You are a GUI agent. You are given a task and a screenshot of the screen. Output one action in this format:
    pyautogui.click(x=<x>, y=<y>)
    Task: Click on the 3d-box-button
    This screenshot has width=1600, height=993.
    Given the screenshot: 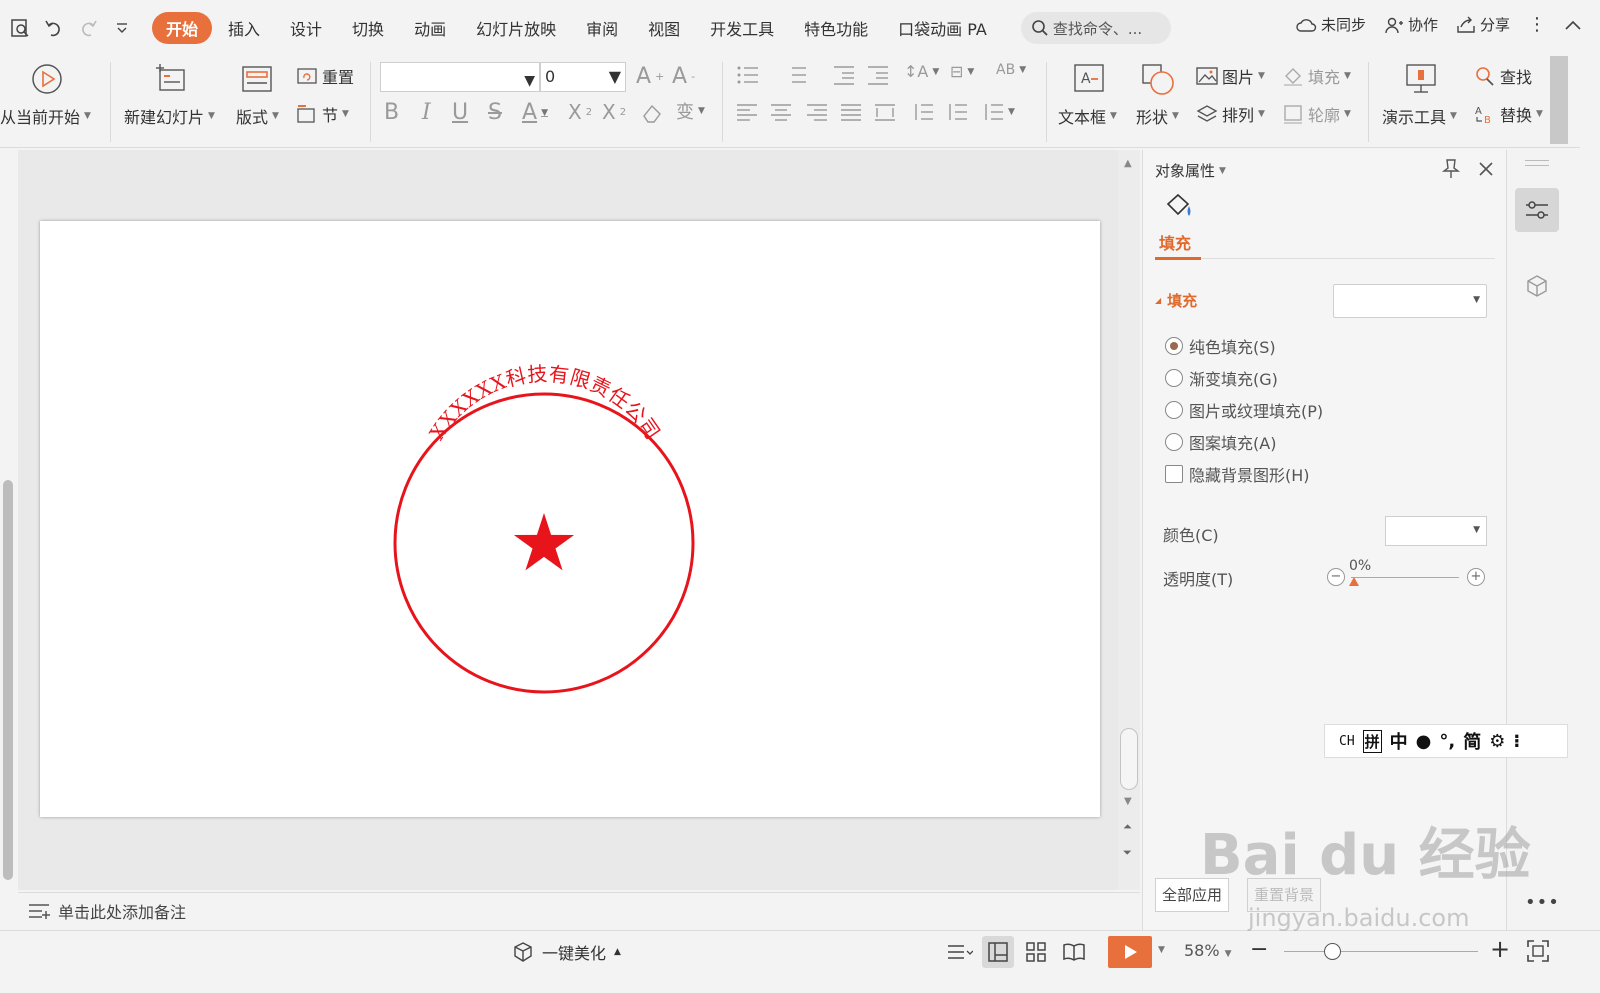 What is the action you would take?
    pyautogui.click(x=1537, y=286)
    